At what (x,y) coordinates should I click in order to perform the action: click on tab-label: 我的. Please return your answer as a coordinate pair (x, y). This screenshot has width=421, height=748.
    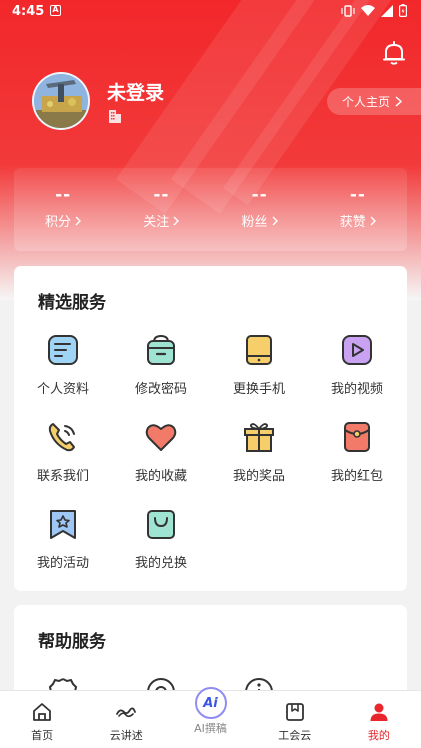
    Looking at the image, I should click on (378, 735).